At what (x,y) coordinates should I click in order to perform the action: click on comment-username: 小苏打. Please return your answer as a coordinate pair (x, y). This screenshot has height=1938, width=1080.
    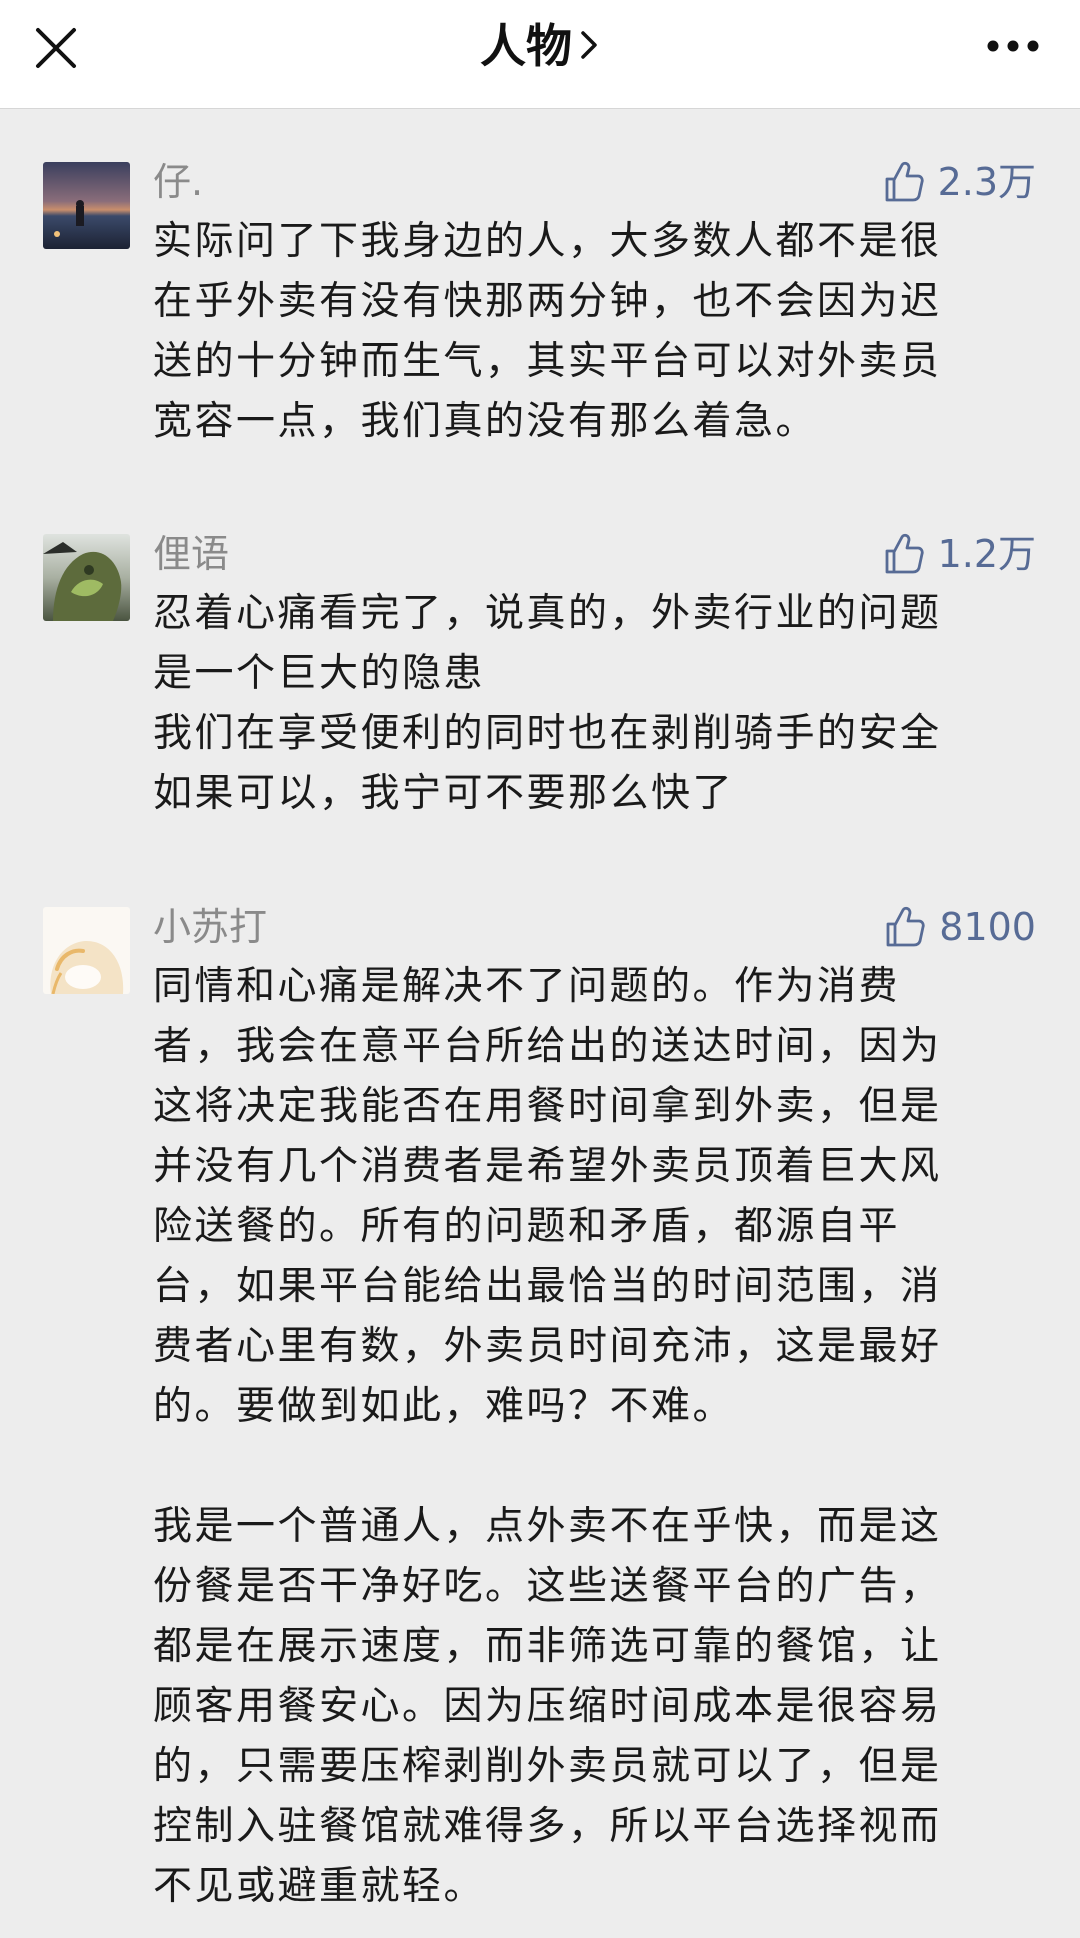
    Looking at the image, I should click on (210, 927).